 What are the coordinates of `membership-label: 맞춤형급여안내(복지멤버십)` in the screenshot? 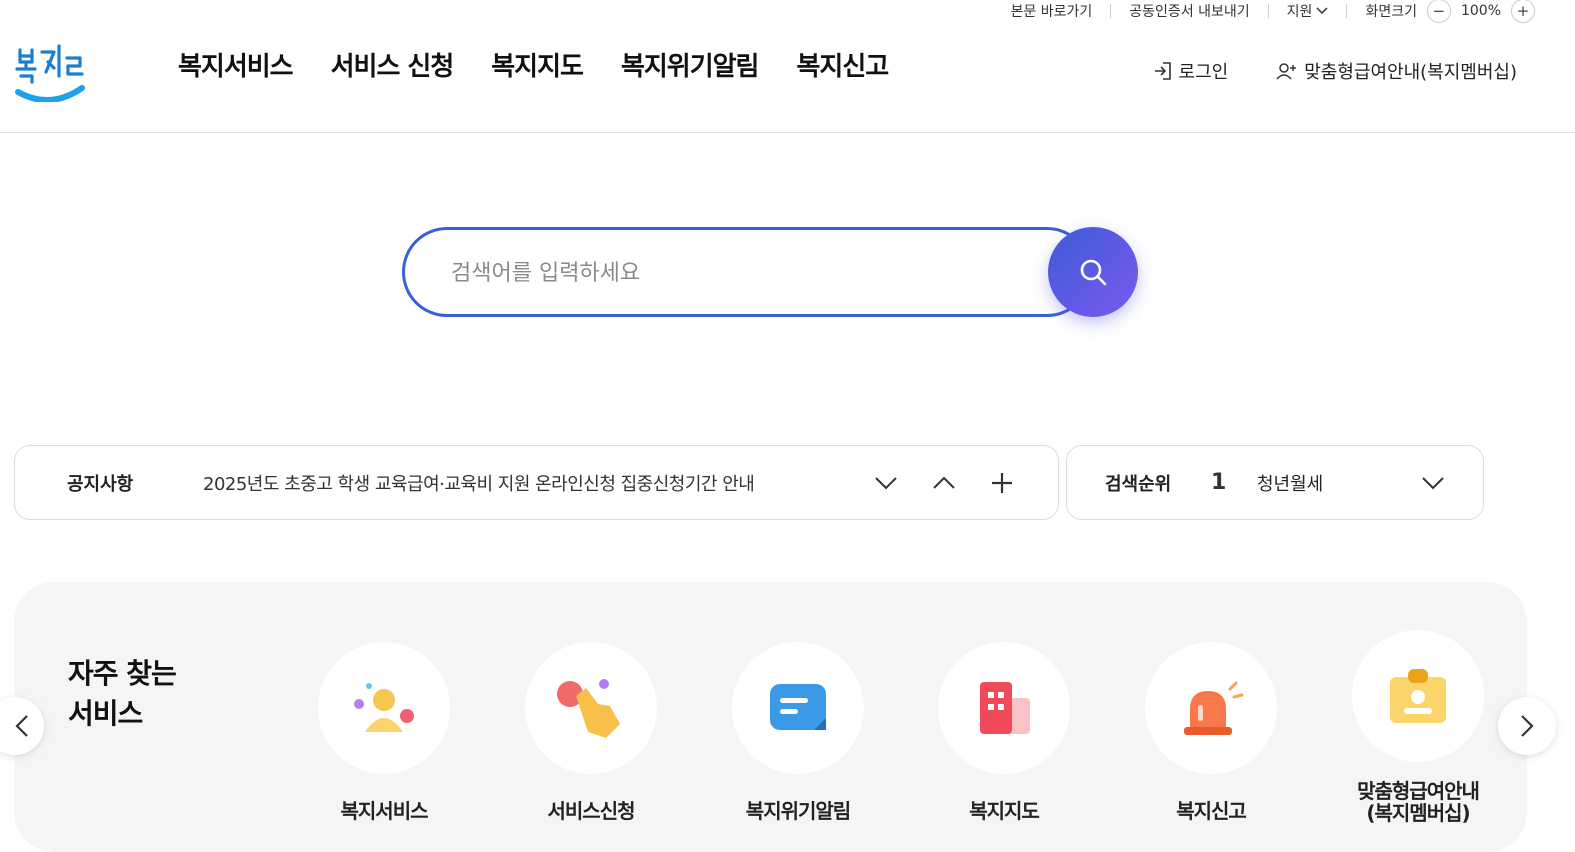 It's located at (1410, 72).